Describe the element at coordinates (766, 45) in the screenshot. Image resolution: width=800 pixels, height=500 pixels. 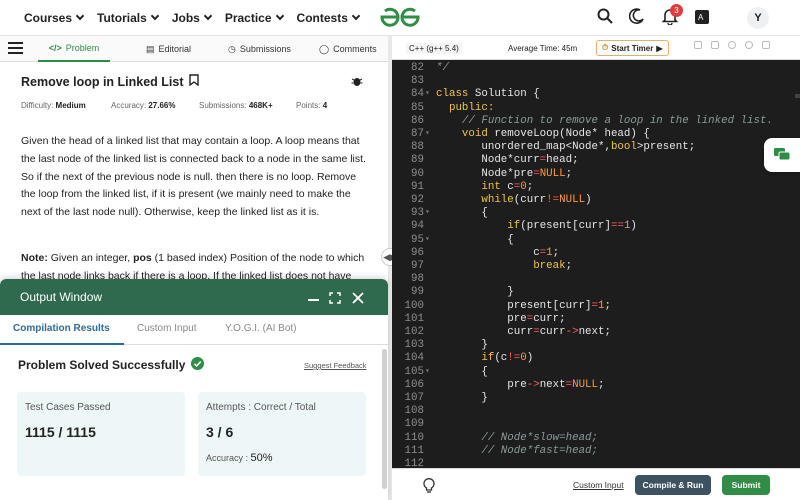
I see `fullscreen-icon` at that location.